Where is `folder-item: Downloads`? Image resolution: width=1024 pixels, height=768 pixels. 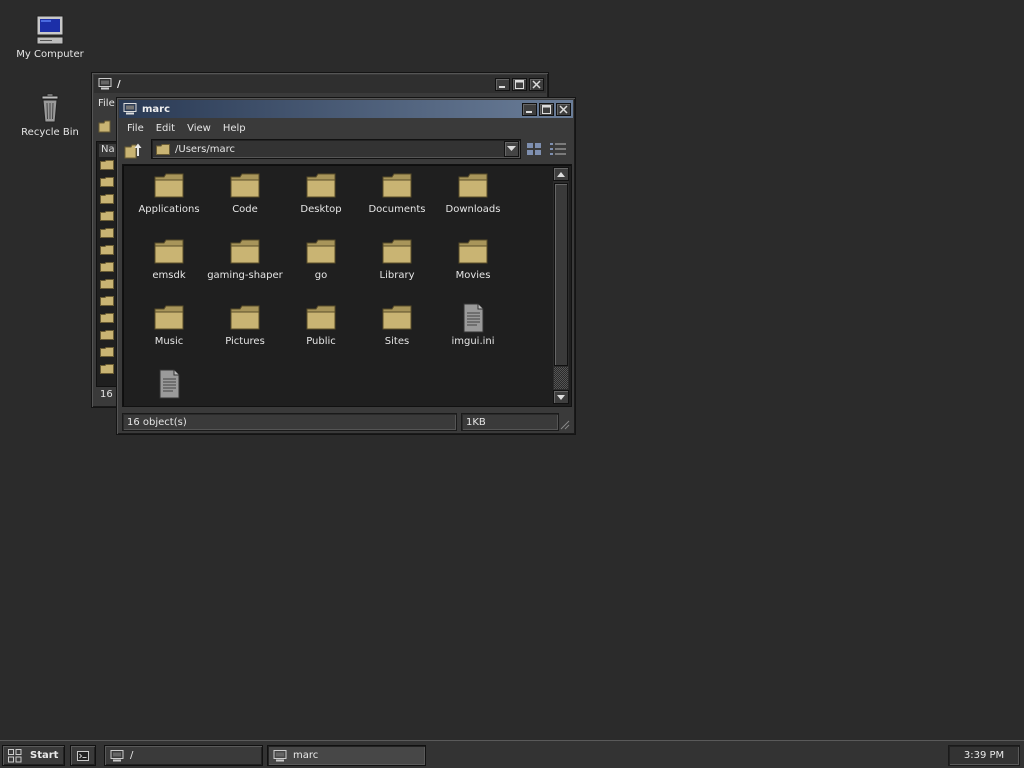 folder-item: Downloads is located at coordinates (473, 204).